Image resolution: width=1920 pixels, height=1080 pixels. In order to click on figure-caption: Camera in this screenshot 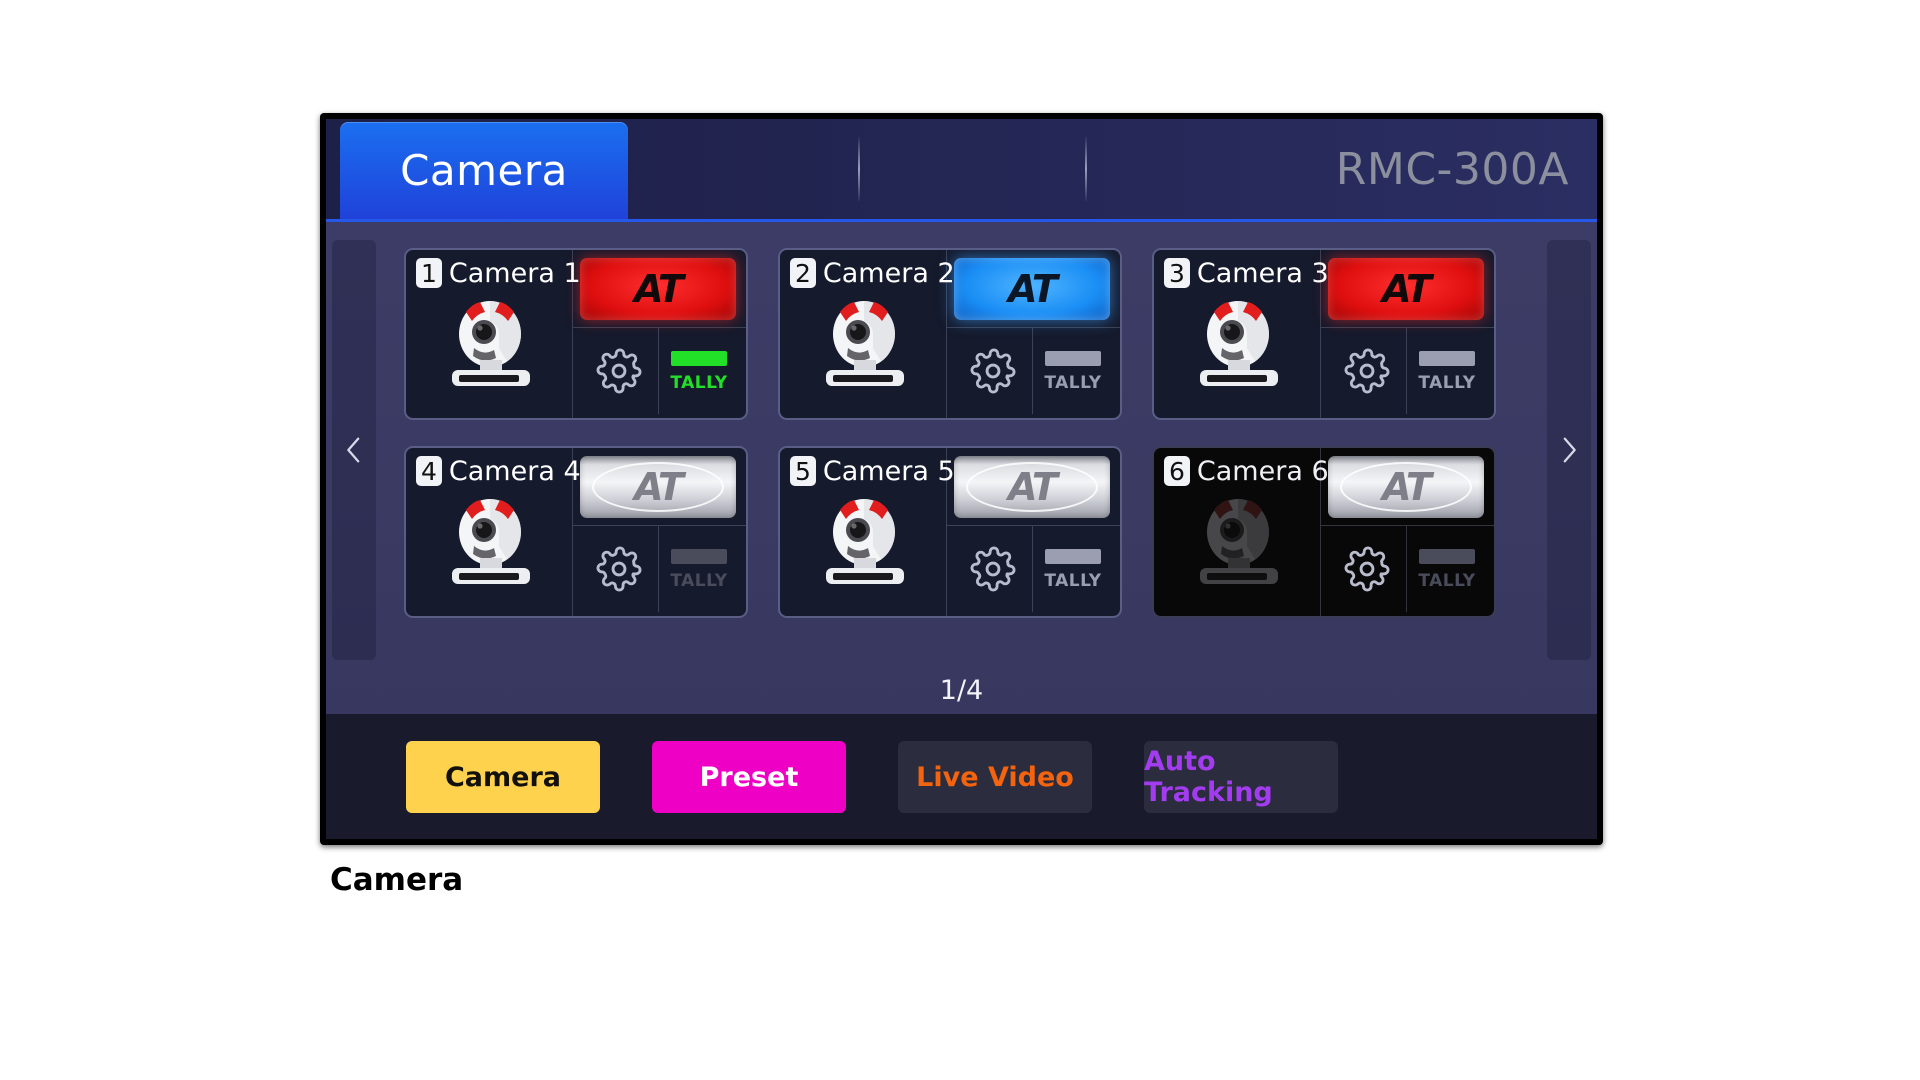, I will do `click(397, 880)`.